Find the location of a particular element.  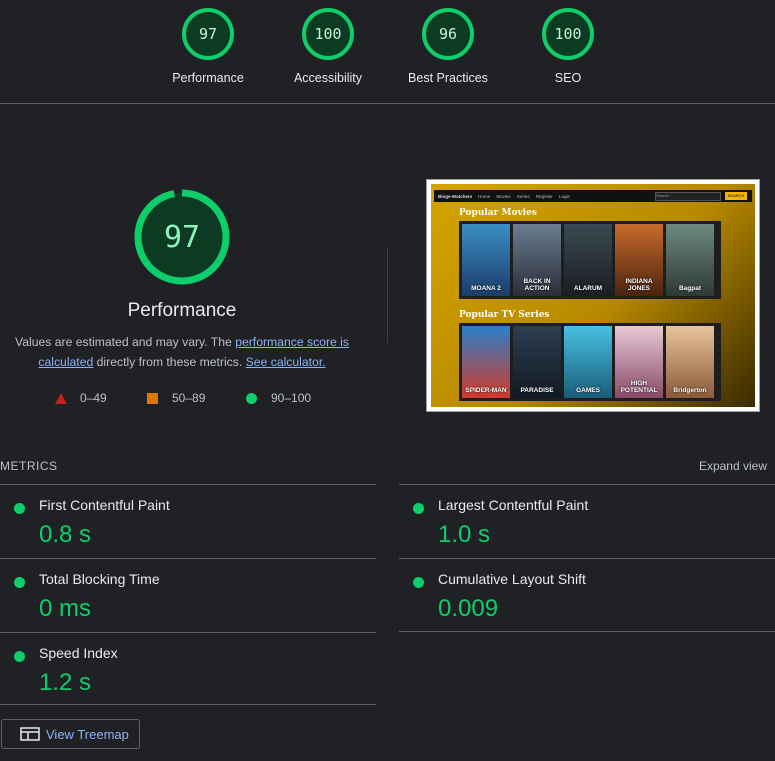

fail-triangle-icon is located at coordinates (61, 398).